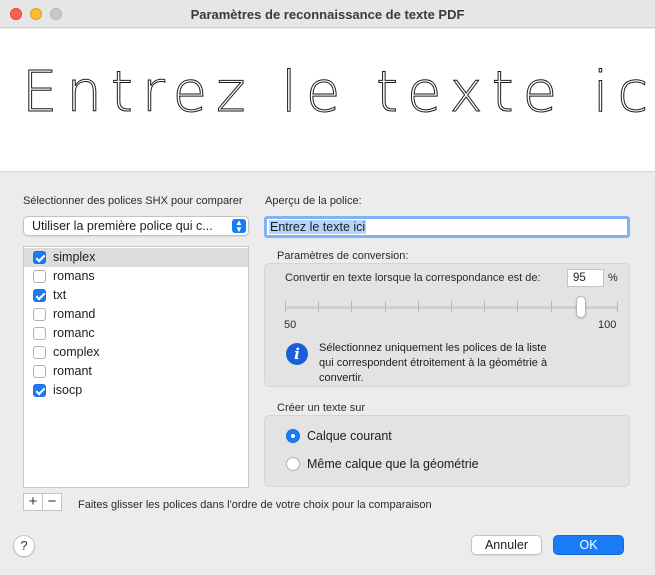  What do you see at coordinates (136, 390) in the screenshot?
I see `font-list-item: isocp` at bounding box center [136, 390].